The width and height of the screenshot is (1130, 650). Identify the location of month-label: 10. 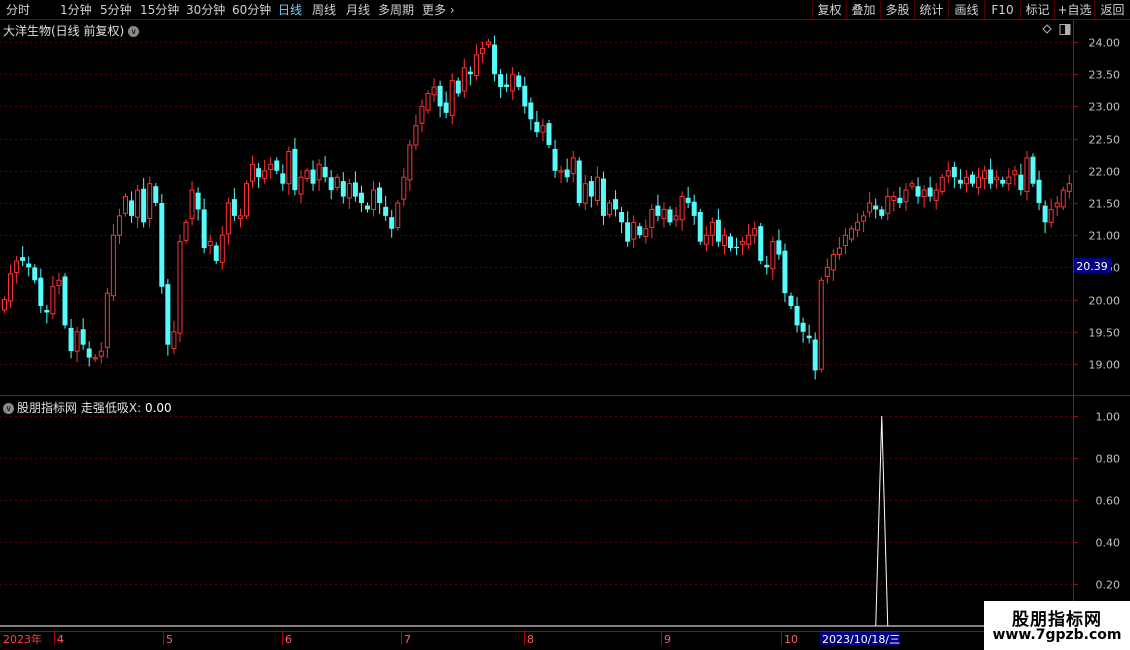
(791, 639).